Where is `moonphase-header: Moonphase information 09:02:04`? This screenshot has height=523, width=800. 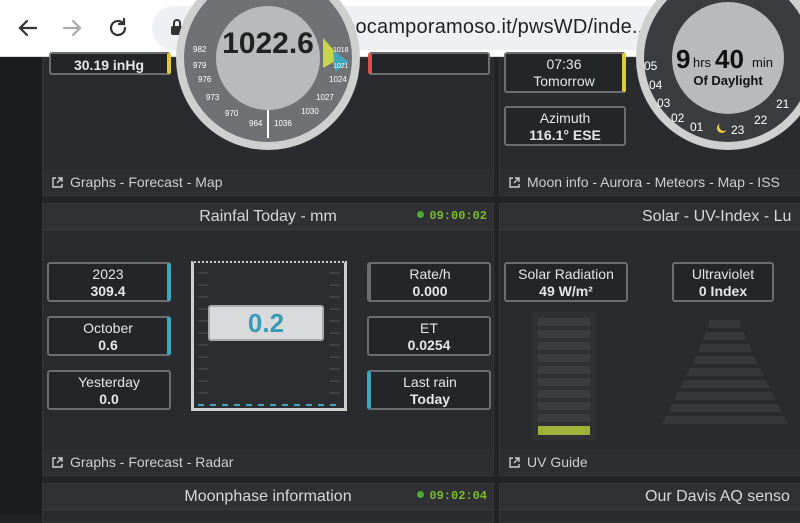
moonphase-header: Moonphase information 09:02:04 is located at coordinates (268, 497).